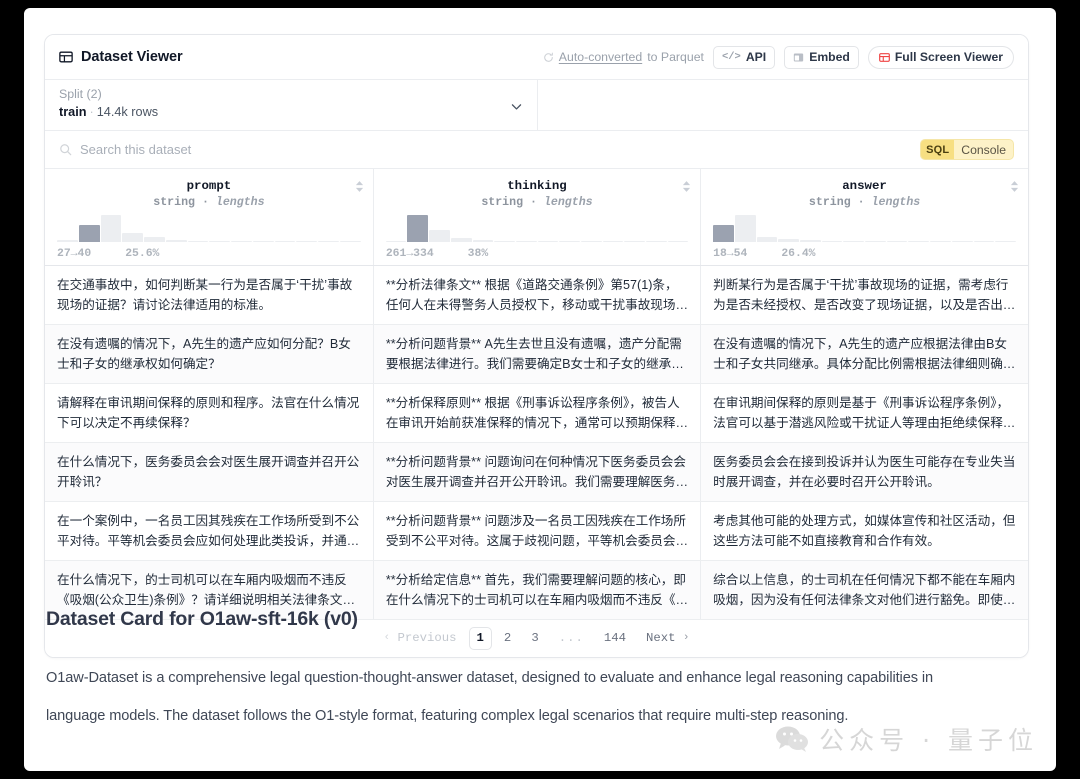 The width and height of the screenshot is (1080, 779). I want to click on split-label: Split (2), so click(80, 94).